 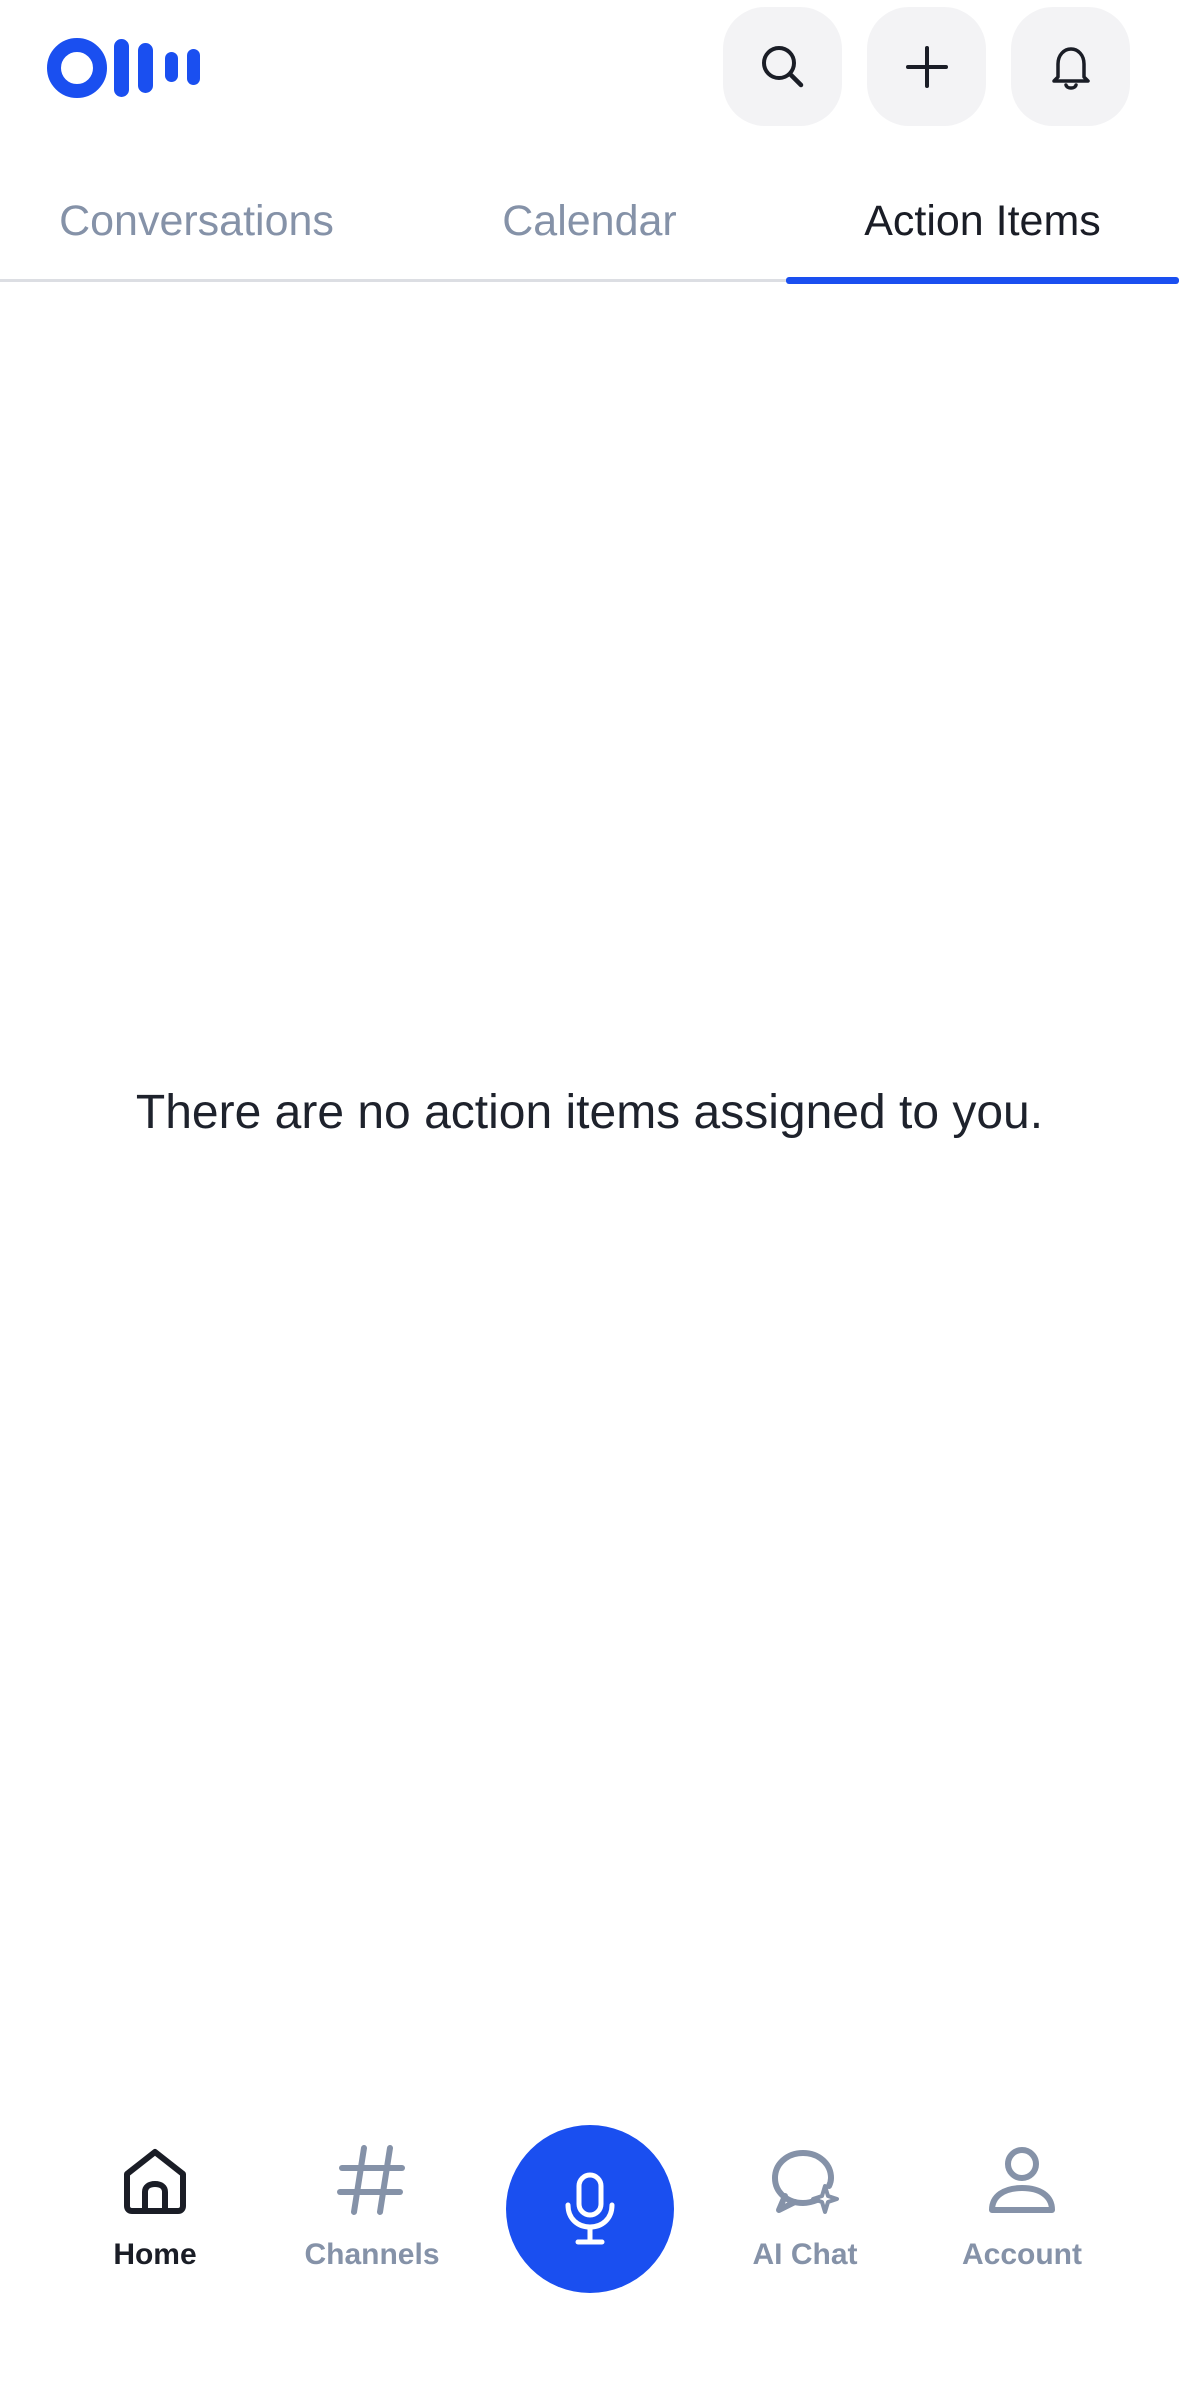 What do you see at coordinates (805, 2181) in the screenshot?
I see `ai-chat-icon` at bounding box center [805, 2181].